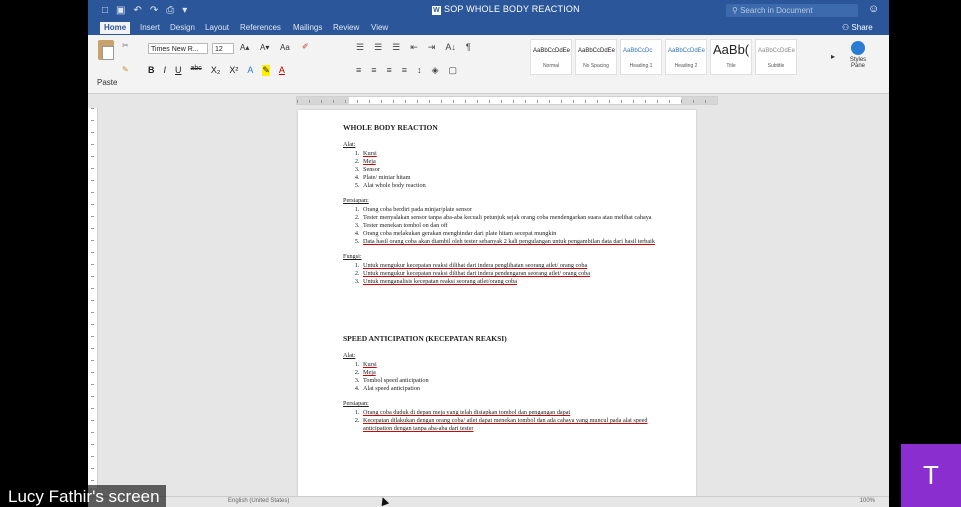 The height and width of the screenshot is (507, 961). Describe the element at coordinates (105, 10) in the screenshot. I see `sidebar-icon: □` at that location.